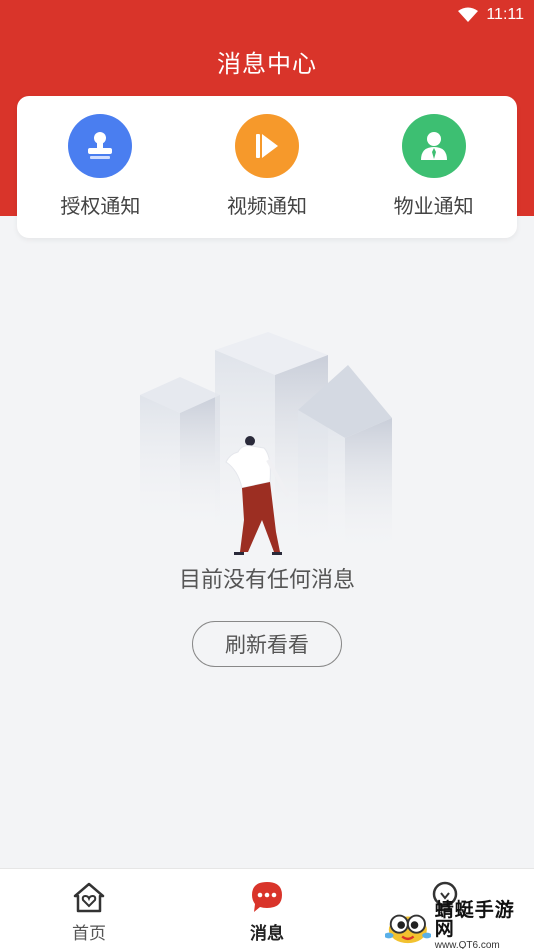 This screenshot has width=534, height=949. I want to click on stamp-icon, so click(100, 146).